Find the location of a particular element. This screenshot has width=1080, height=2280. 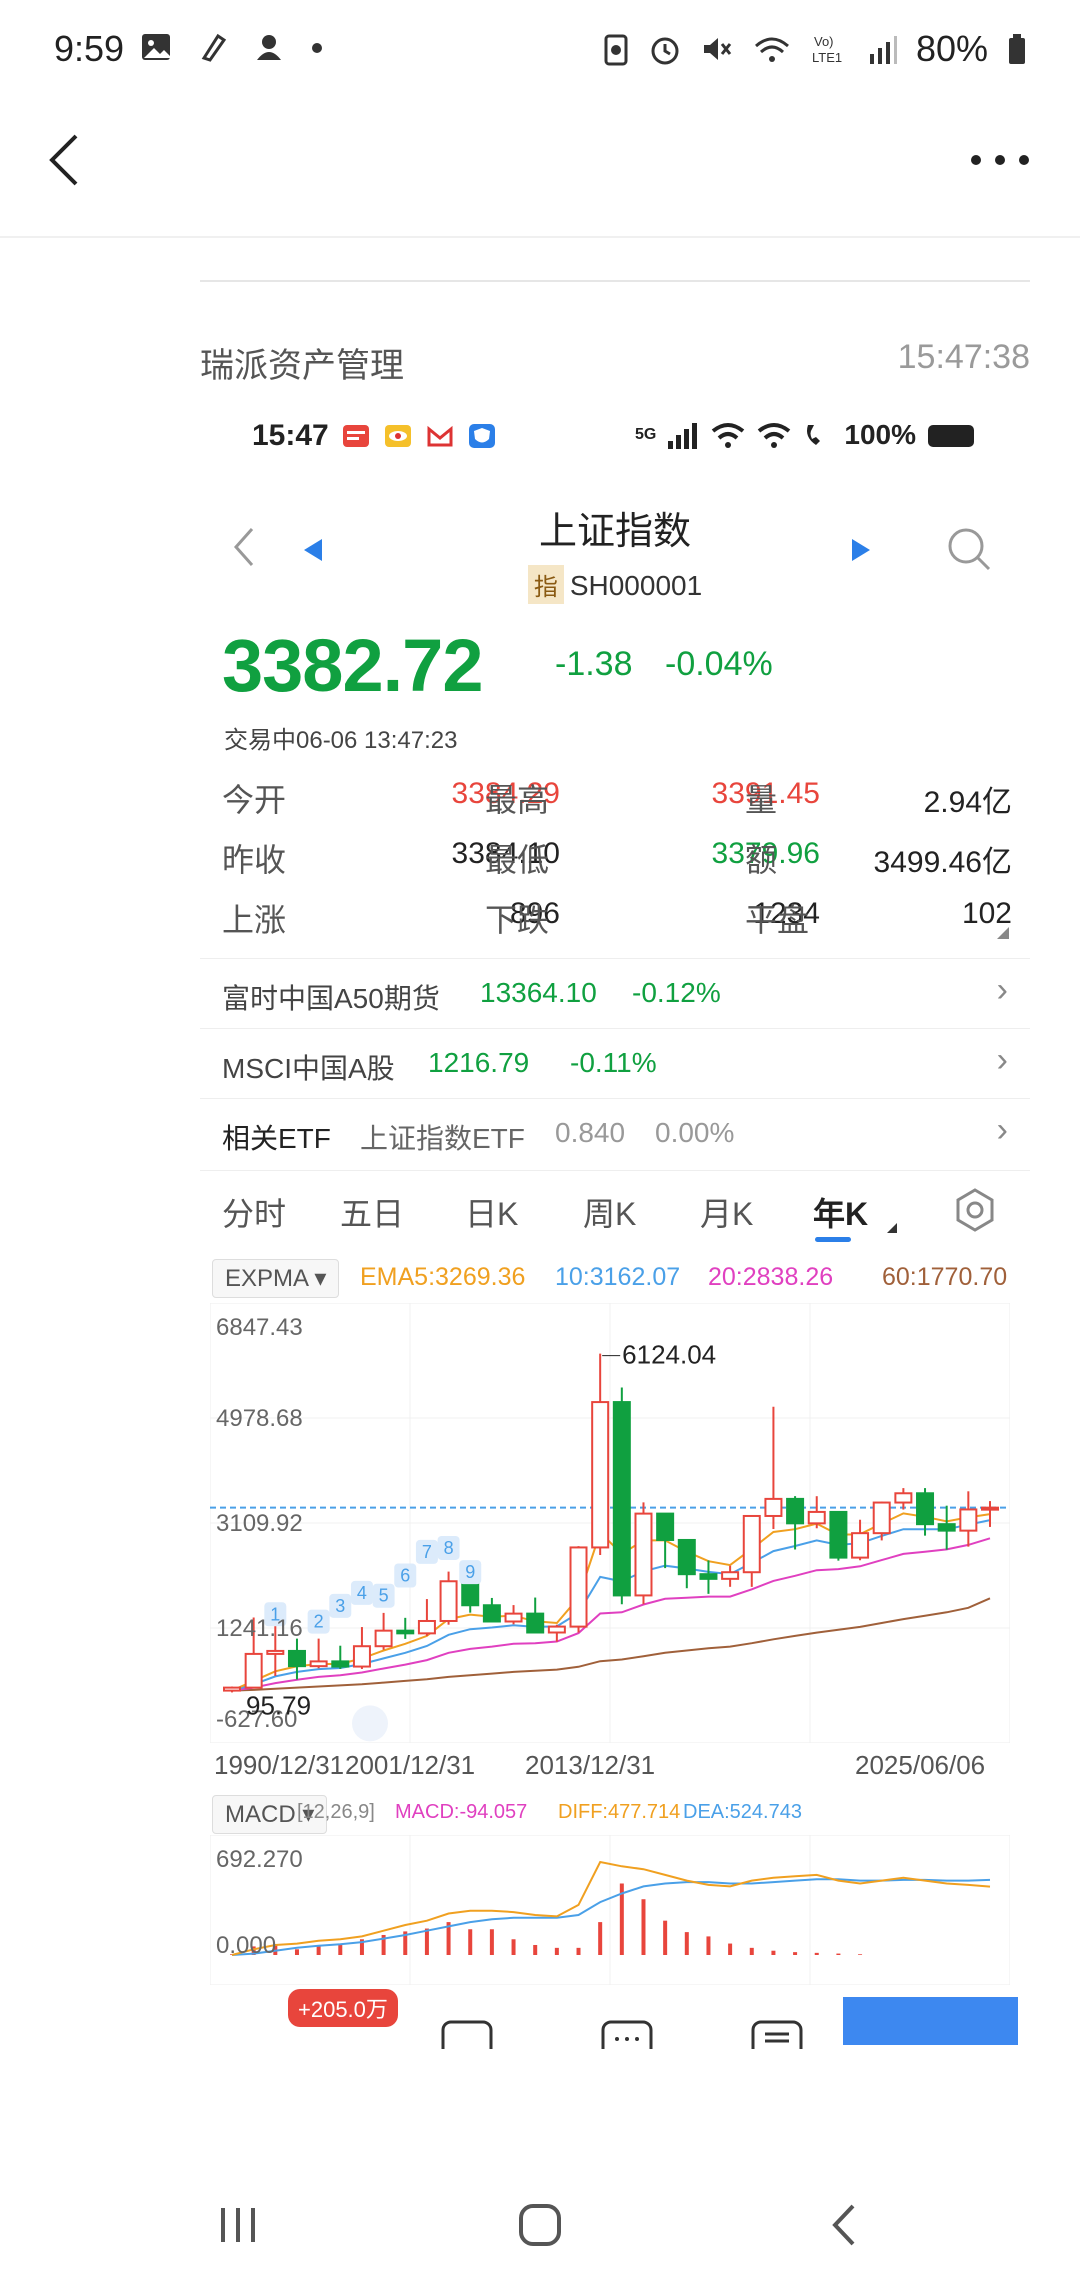

more-dots-icon is located at coordinates (1000, 160).